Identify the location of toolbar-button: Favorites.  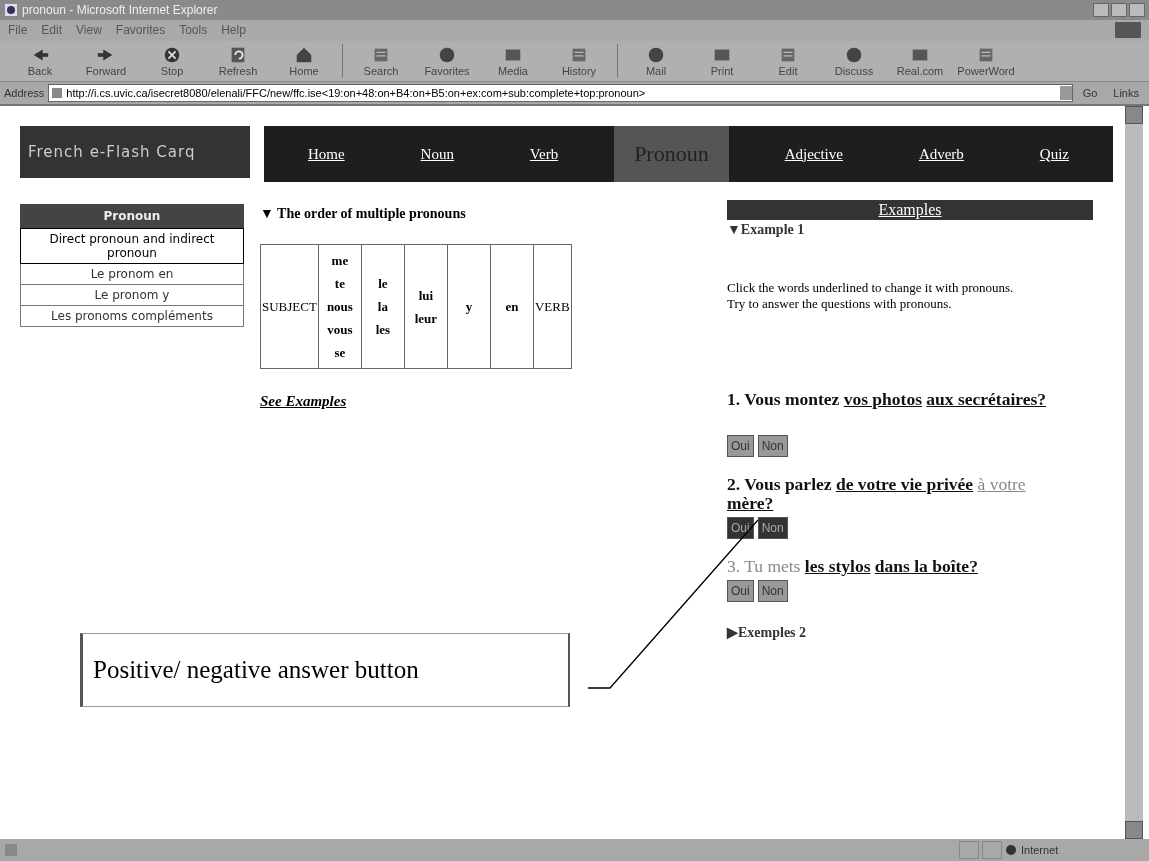
(447, 61).